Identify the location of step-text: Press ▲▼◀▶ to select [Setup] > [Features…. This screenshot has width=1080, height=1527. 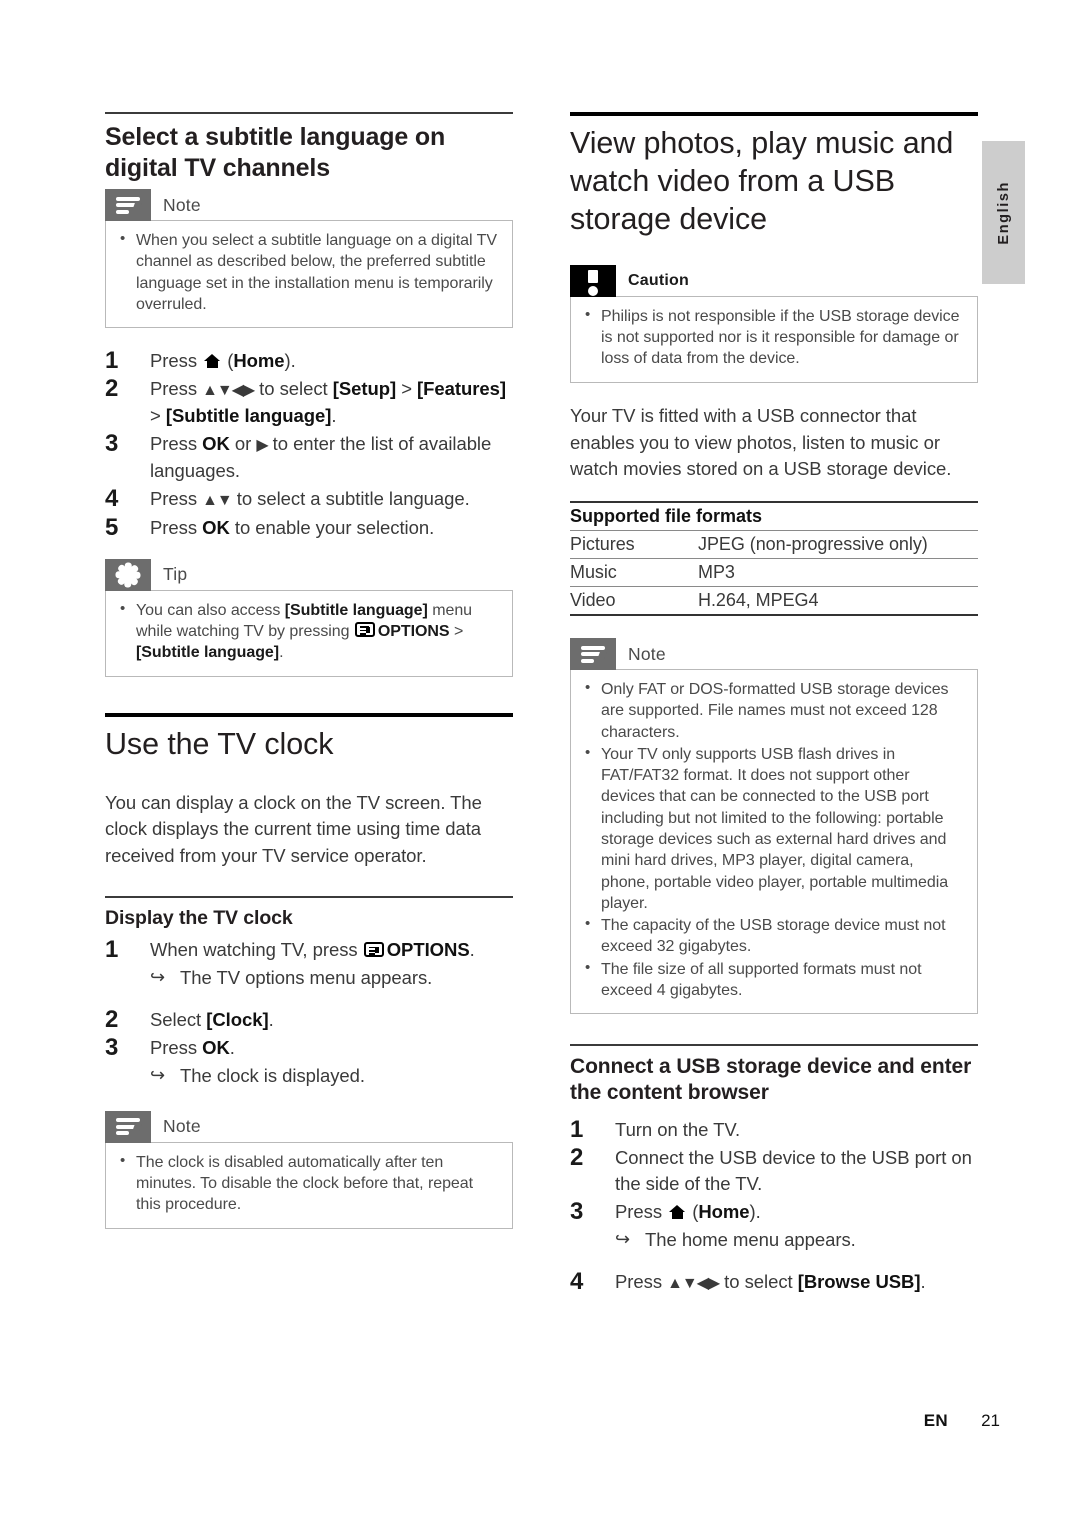
(328, 402).